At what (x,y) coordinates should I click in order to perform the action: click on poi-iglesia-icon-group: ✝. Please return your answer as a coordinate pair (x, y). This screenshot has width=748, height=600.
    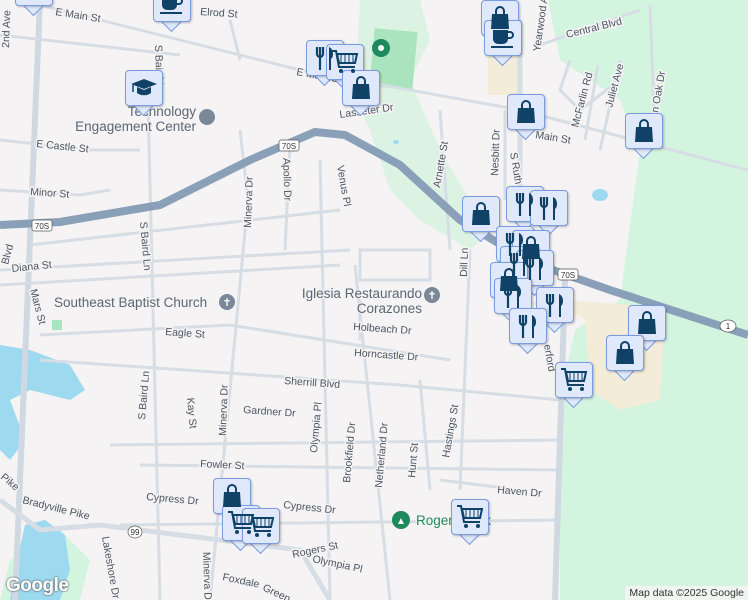
    Looking at the image, I should click on (432, 295).